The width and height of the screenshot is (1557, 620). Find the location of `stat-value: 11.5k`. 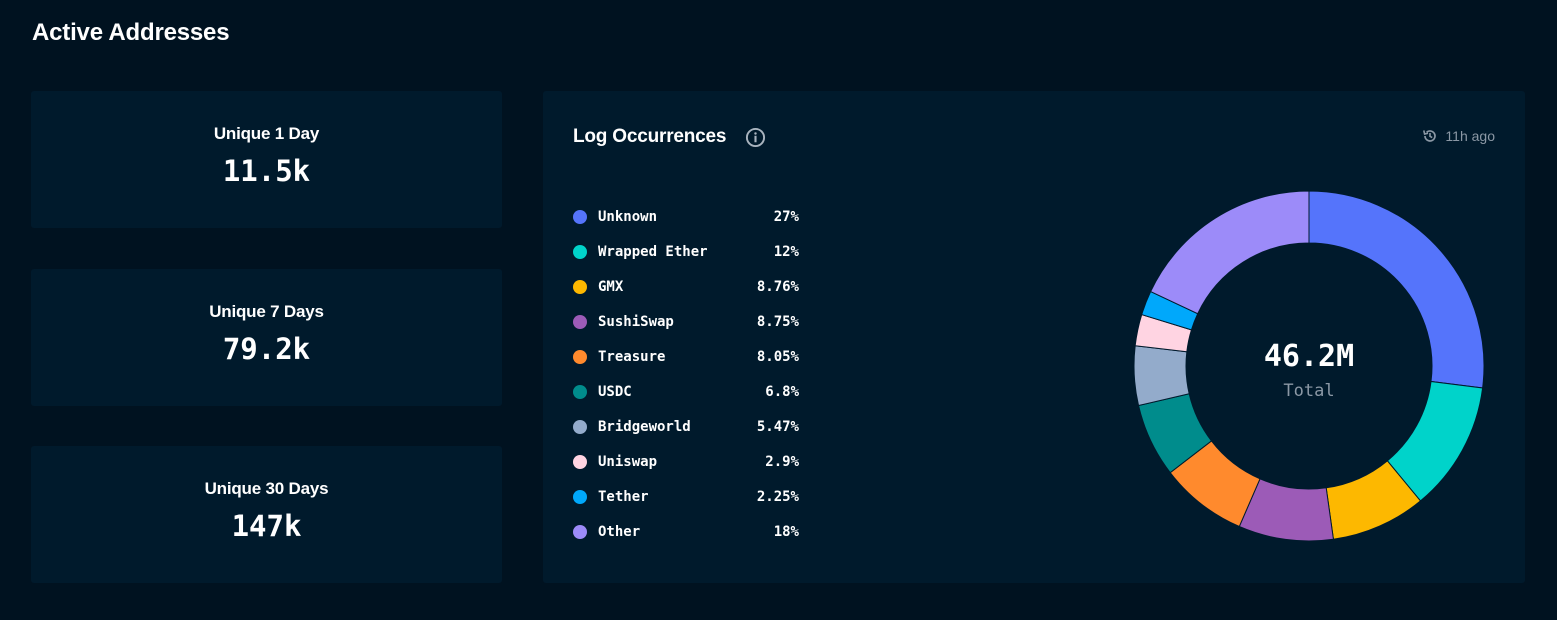

stat-value: 11.5k is located at coordinates (266, 171).